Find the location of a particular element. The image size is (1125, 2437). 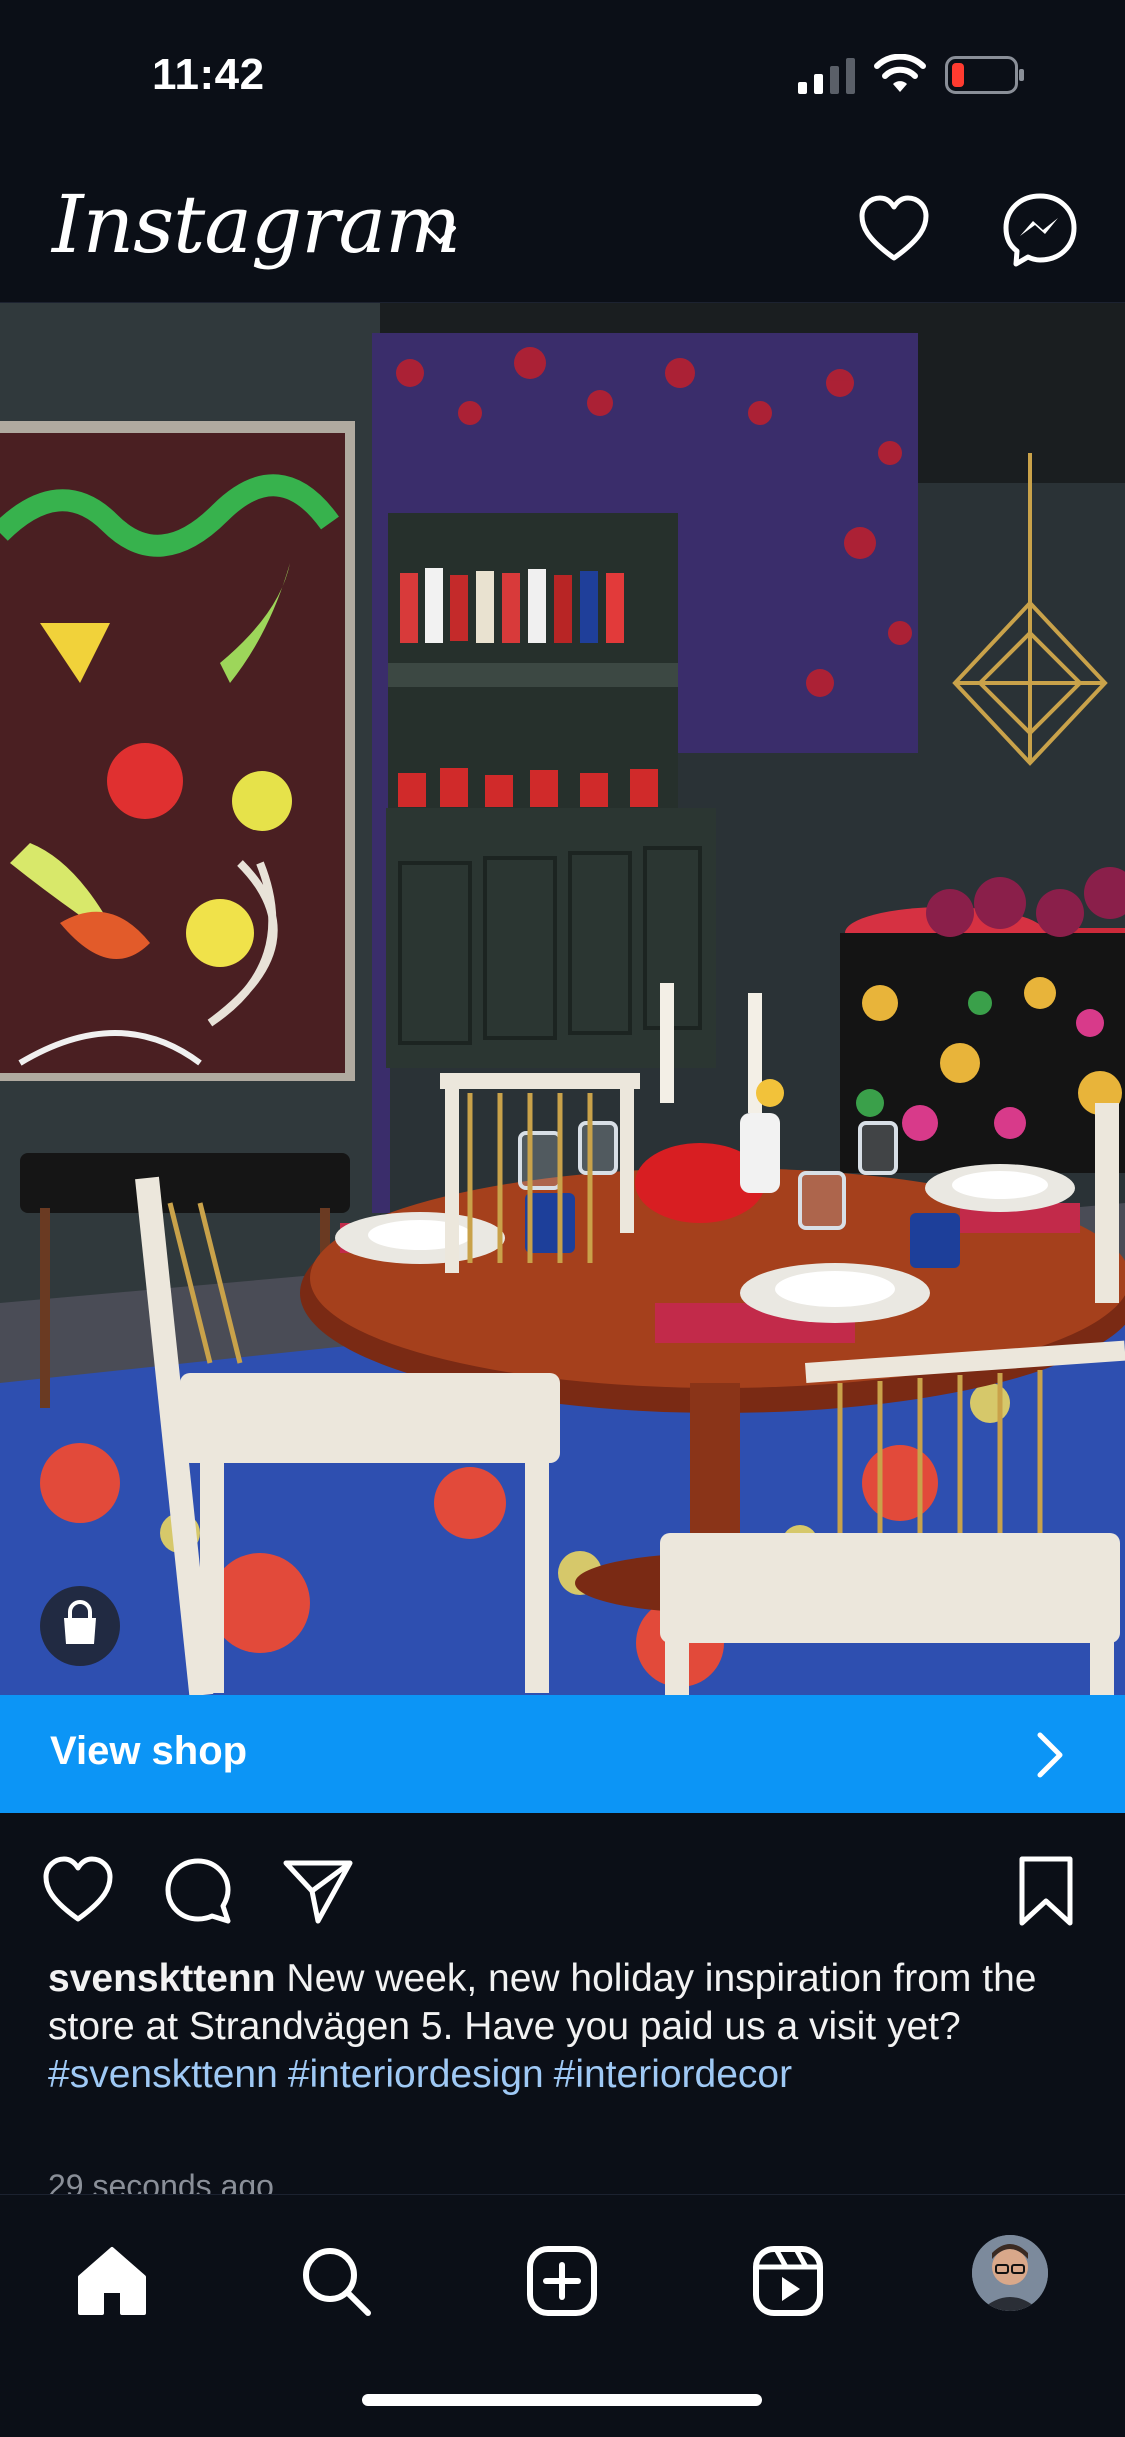

shopping-bag-badge is located at coordinates (80, 1626).